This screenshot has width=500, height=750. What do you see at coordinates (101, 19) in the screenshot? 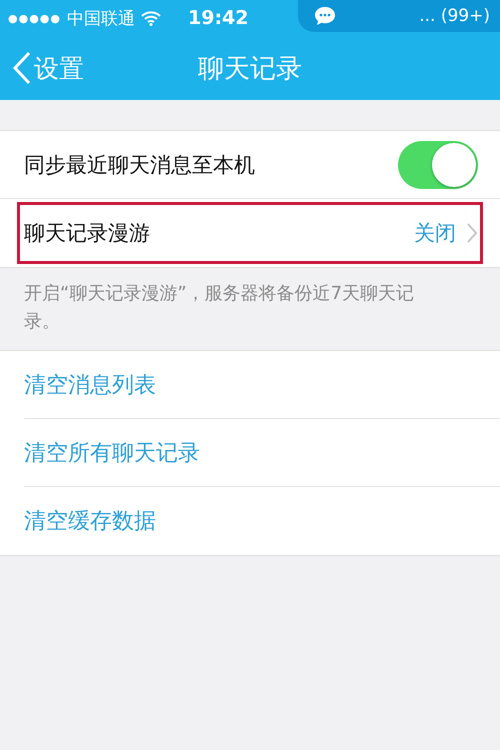
I see `carrier-name: 中国联通` at bounding box center [101, 19].